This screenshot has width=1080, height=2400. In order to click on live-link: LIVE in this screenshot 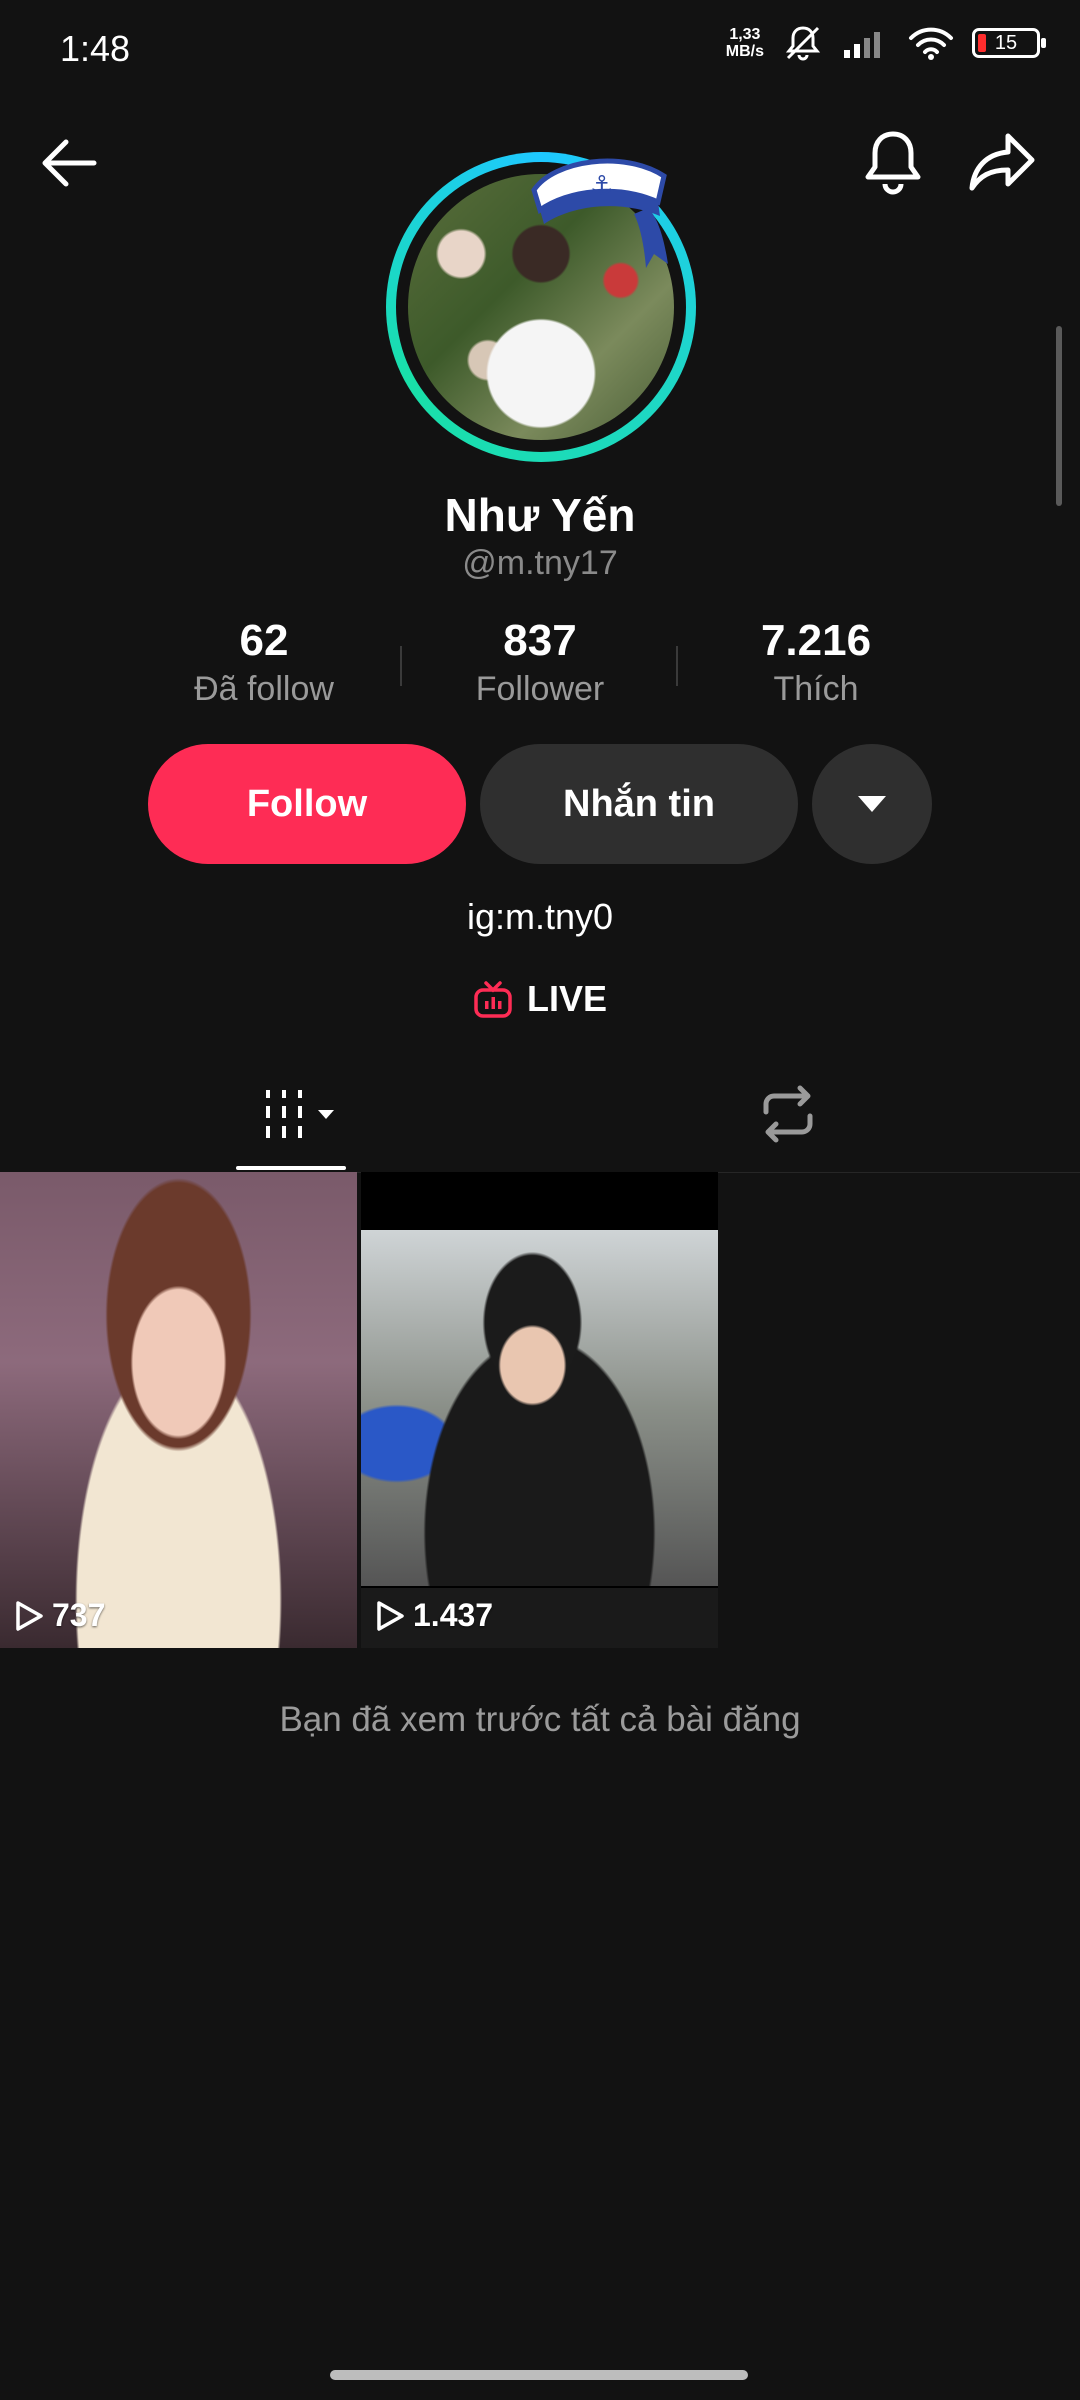, I will do `click(540, 999)`.